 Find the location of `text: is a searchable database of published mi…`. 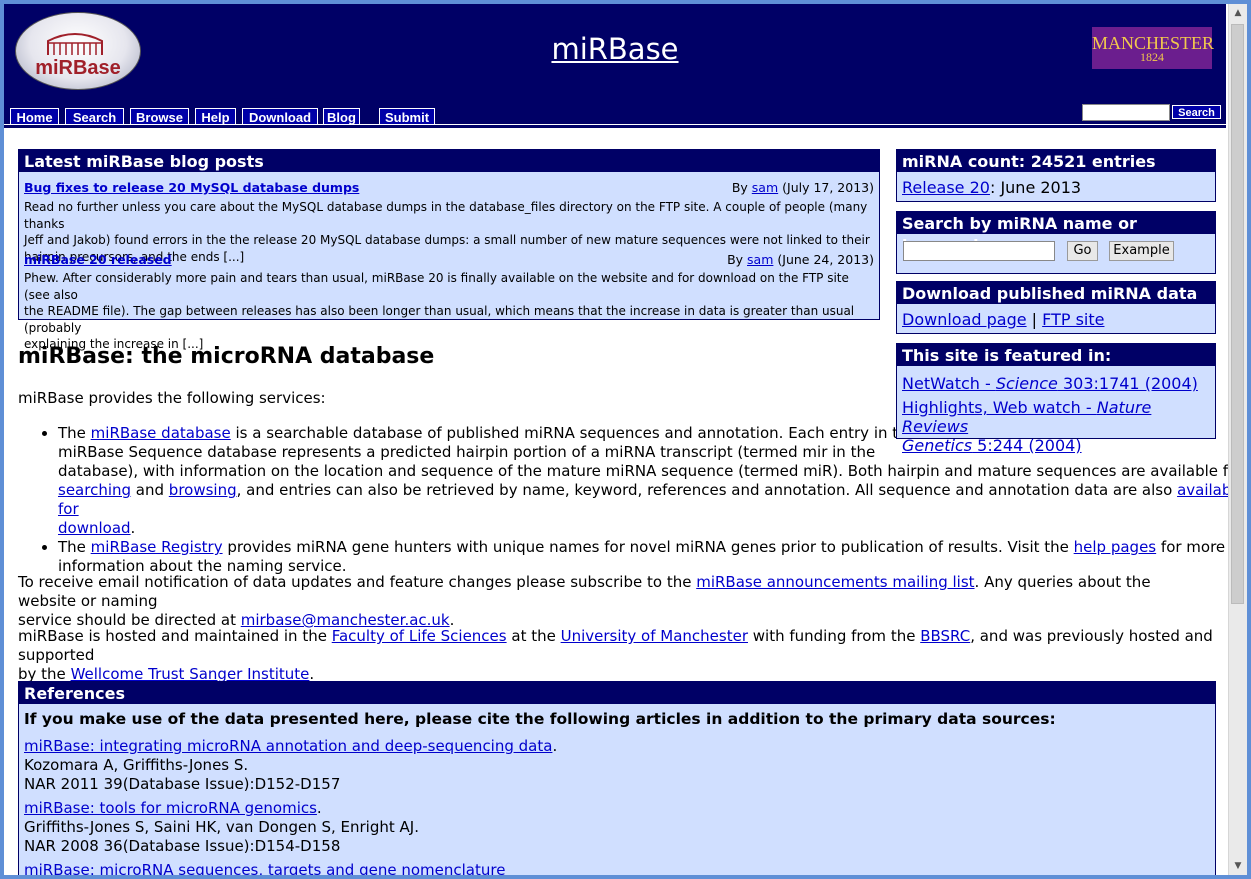

text: is a searchable database of published mi… is located at coordinates (573, 433).